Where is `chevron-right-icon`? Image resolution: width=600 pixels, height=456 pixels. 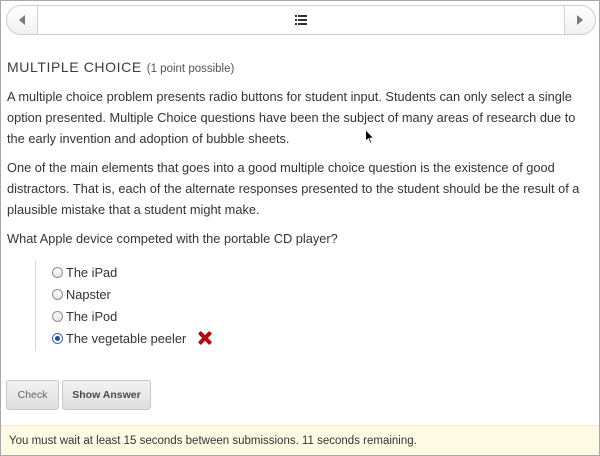
chevron-right-icon is located at coordinates (580, 20).